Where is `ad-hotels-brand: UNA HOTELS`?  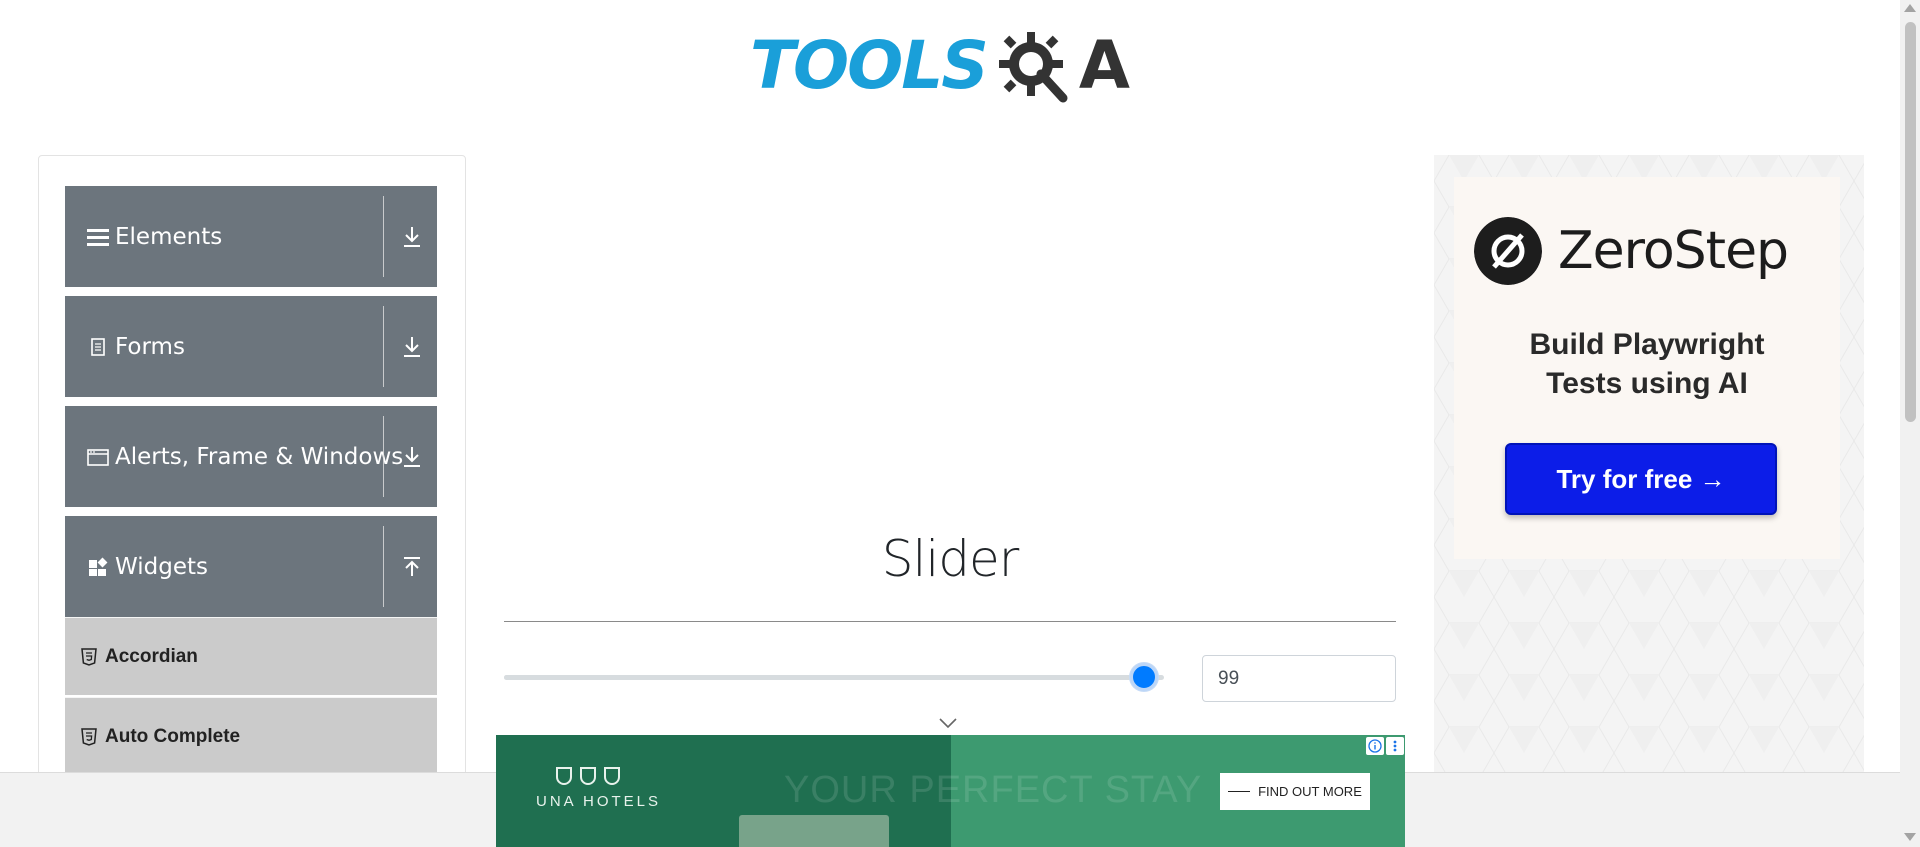 ad-hotels-brand: UNA HOTELS is located at coordinates (599, 801).